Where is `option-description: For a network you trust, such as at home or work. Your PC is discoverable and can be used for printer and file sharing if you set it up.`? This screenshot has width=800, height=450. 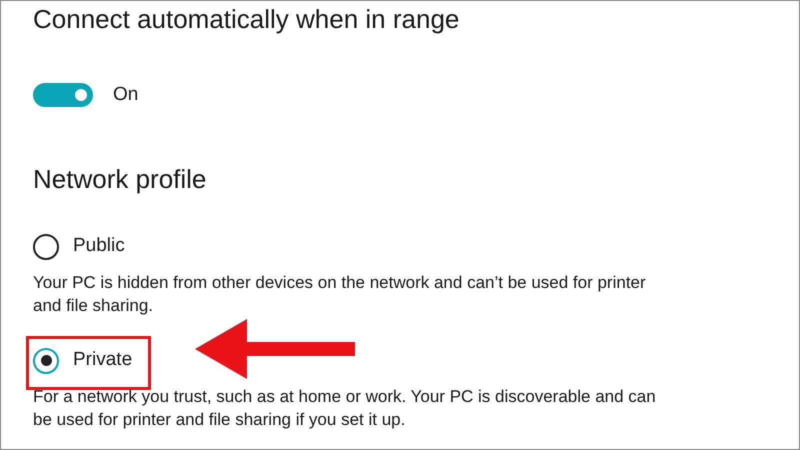 option-description: For a network you trust, such as at home or work. Your PC is discoverable and can be used for printer and file sharing if you set it up. is located at coordinates (345, 408).